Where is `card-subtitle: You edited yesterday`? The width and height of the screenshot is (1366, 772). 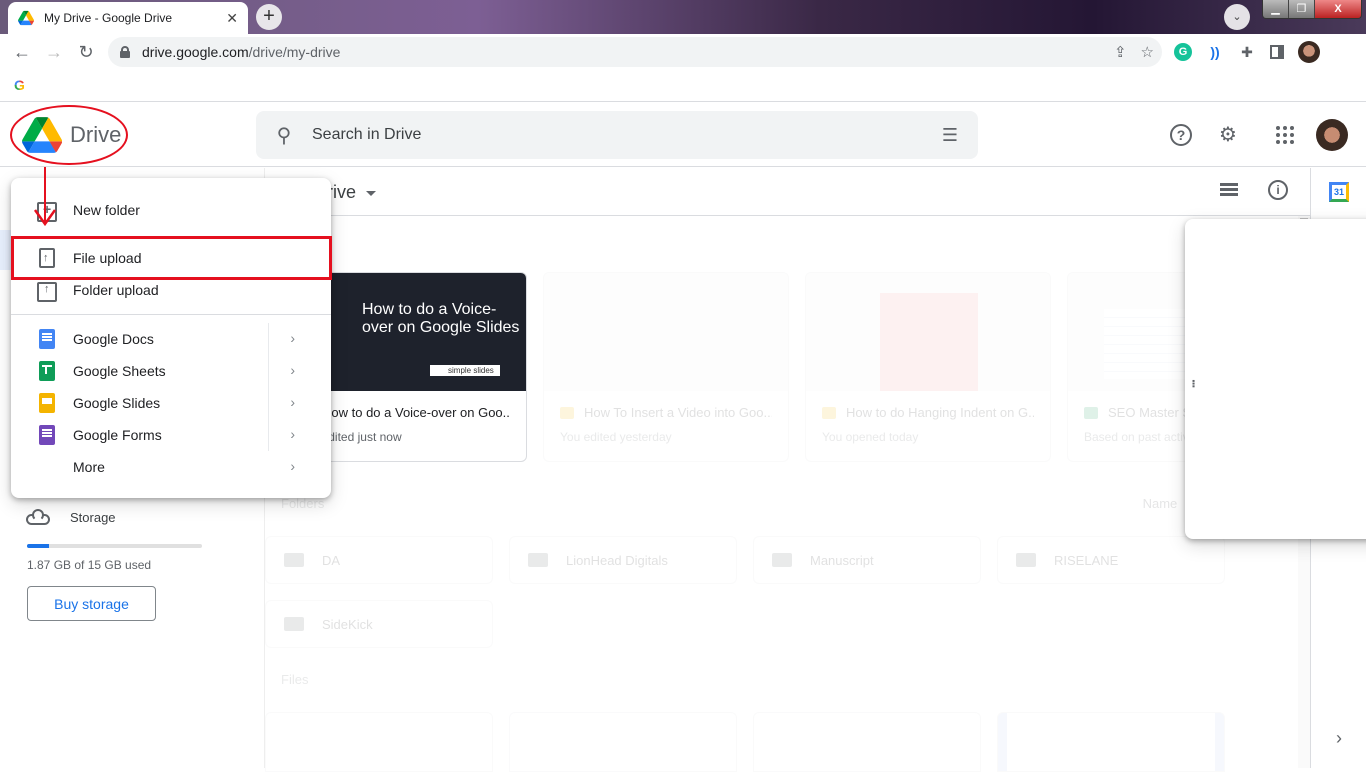
card-subtitle: You edited yesterday is located at coordinates (616, 437).